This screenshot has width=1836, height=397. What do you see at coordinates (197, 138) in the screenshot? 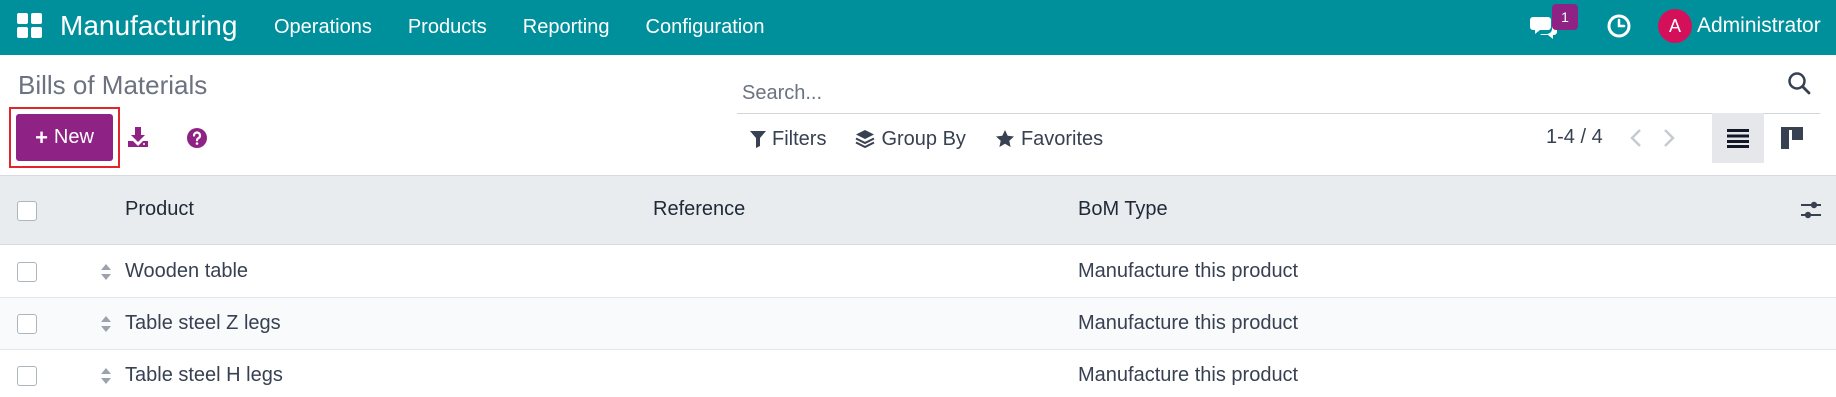
I see `help-icon` at bounding box center [197, 138].